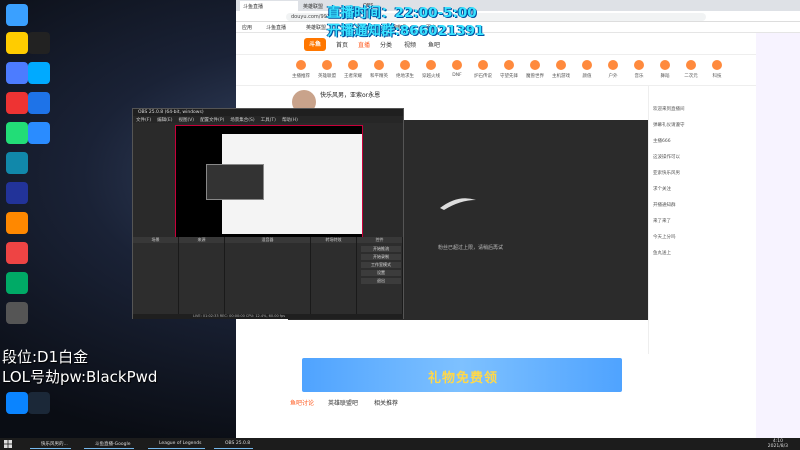 Image resolution: width=800 pixels, height=450 pixels. Describe the element at coordinates (664, 237) in the screenshot. I see `chat-message: 今天上分吗` at that location.